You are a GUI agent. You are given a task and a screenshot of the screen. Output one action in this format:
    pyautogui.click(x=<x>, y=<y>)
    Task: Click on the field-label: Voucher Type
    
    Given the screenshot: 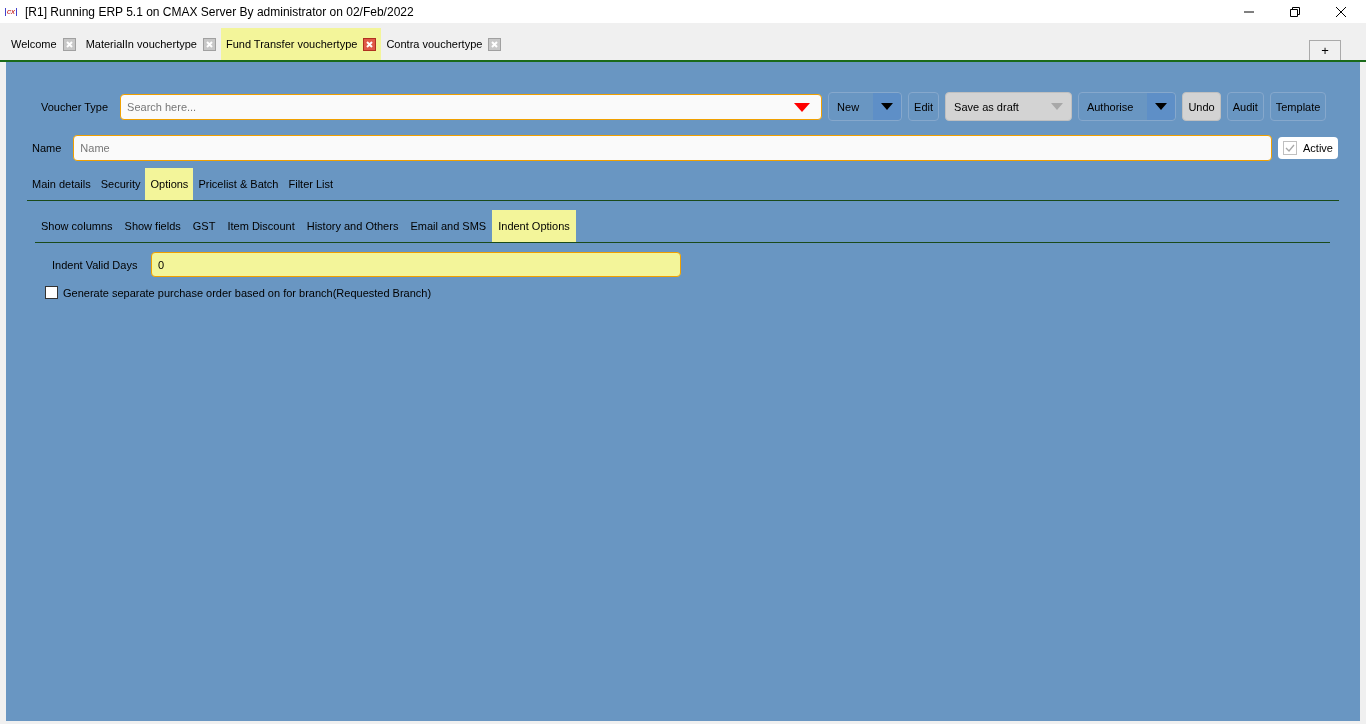 What is the action you would take?
    pyautogui.click(x=75, y=106)
    